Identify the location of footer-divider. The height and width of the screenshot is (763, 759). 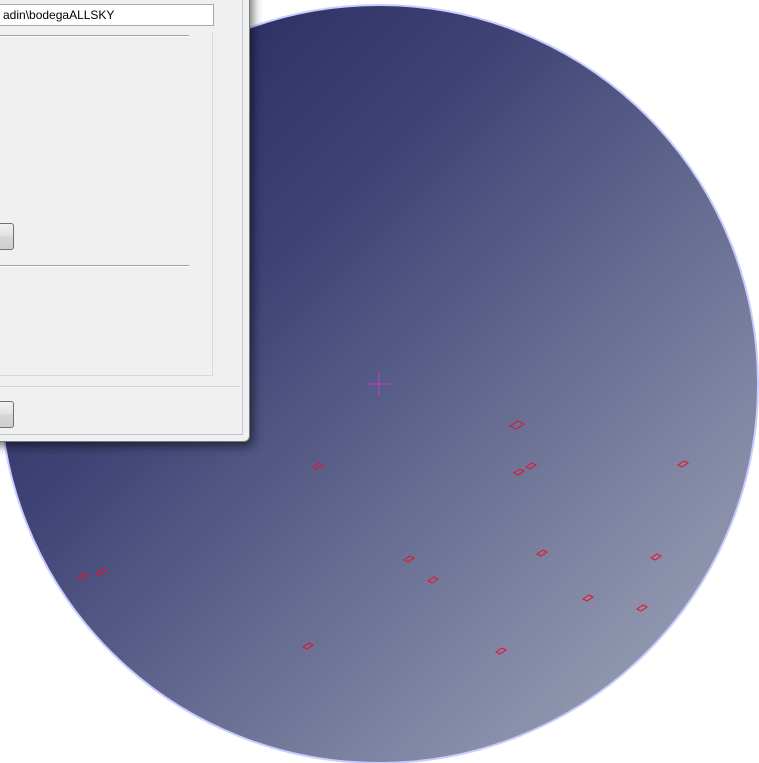
(120, 386).